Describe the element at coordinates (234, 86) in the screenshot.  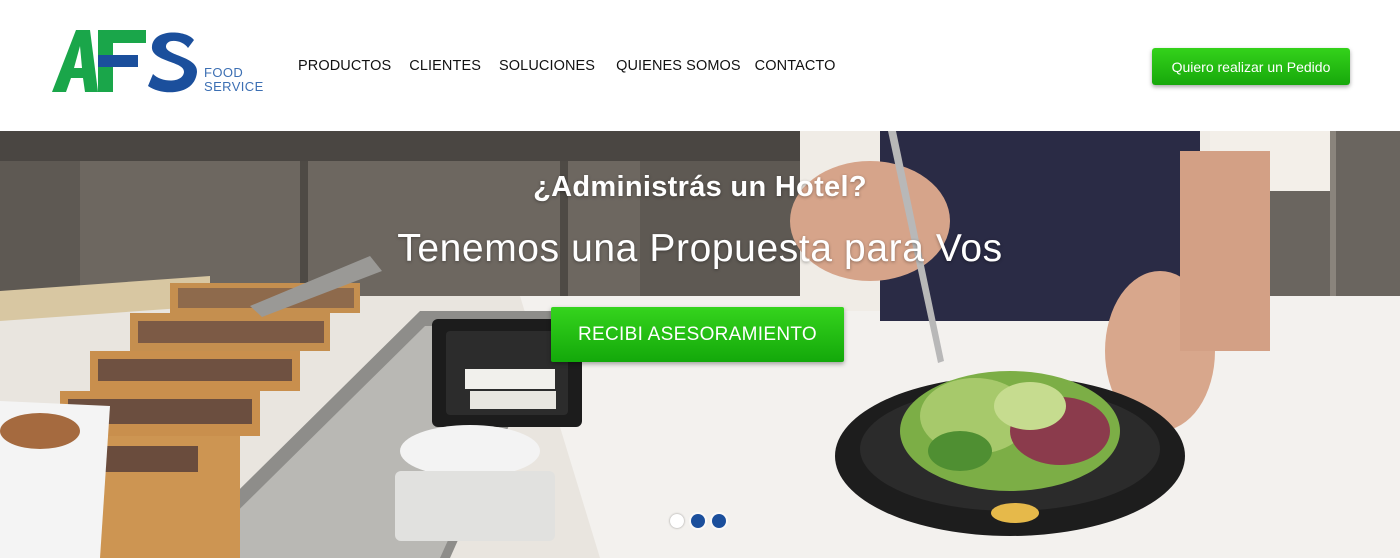
I see `logo-tagline-line2: SERVICE` at that location.